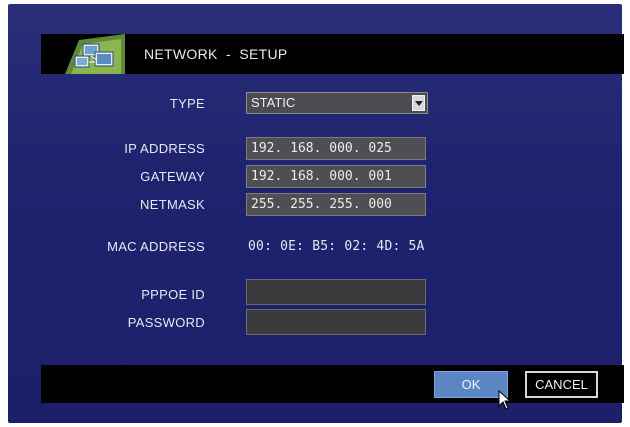 The width and height of the screenshot is (630, 427). I want to click on mac-address-label: MAC ADDRESS, so click(156, 246).